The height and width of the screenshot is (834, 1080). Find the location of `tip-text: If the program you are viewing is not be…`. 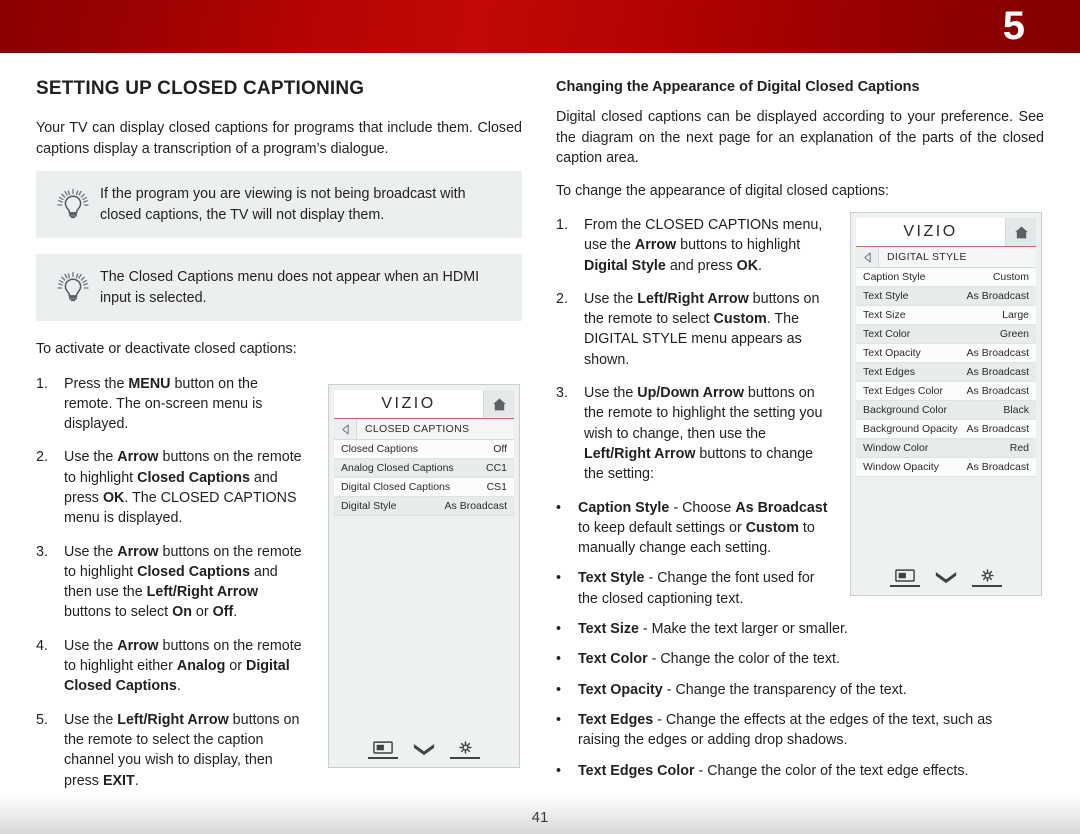

tip-text: If the program you are viewing is not be… is located at coordinates (283, 204).